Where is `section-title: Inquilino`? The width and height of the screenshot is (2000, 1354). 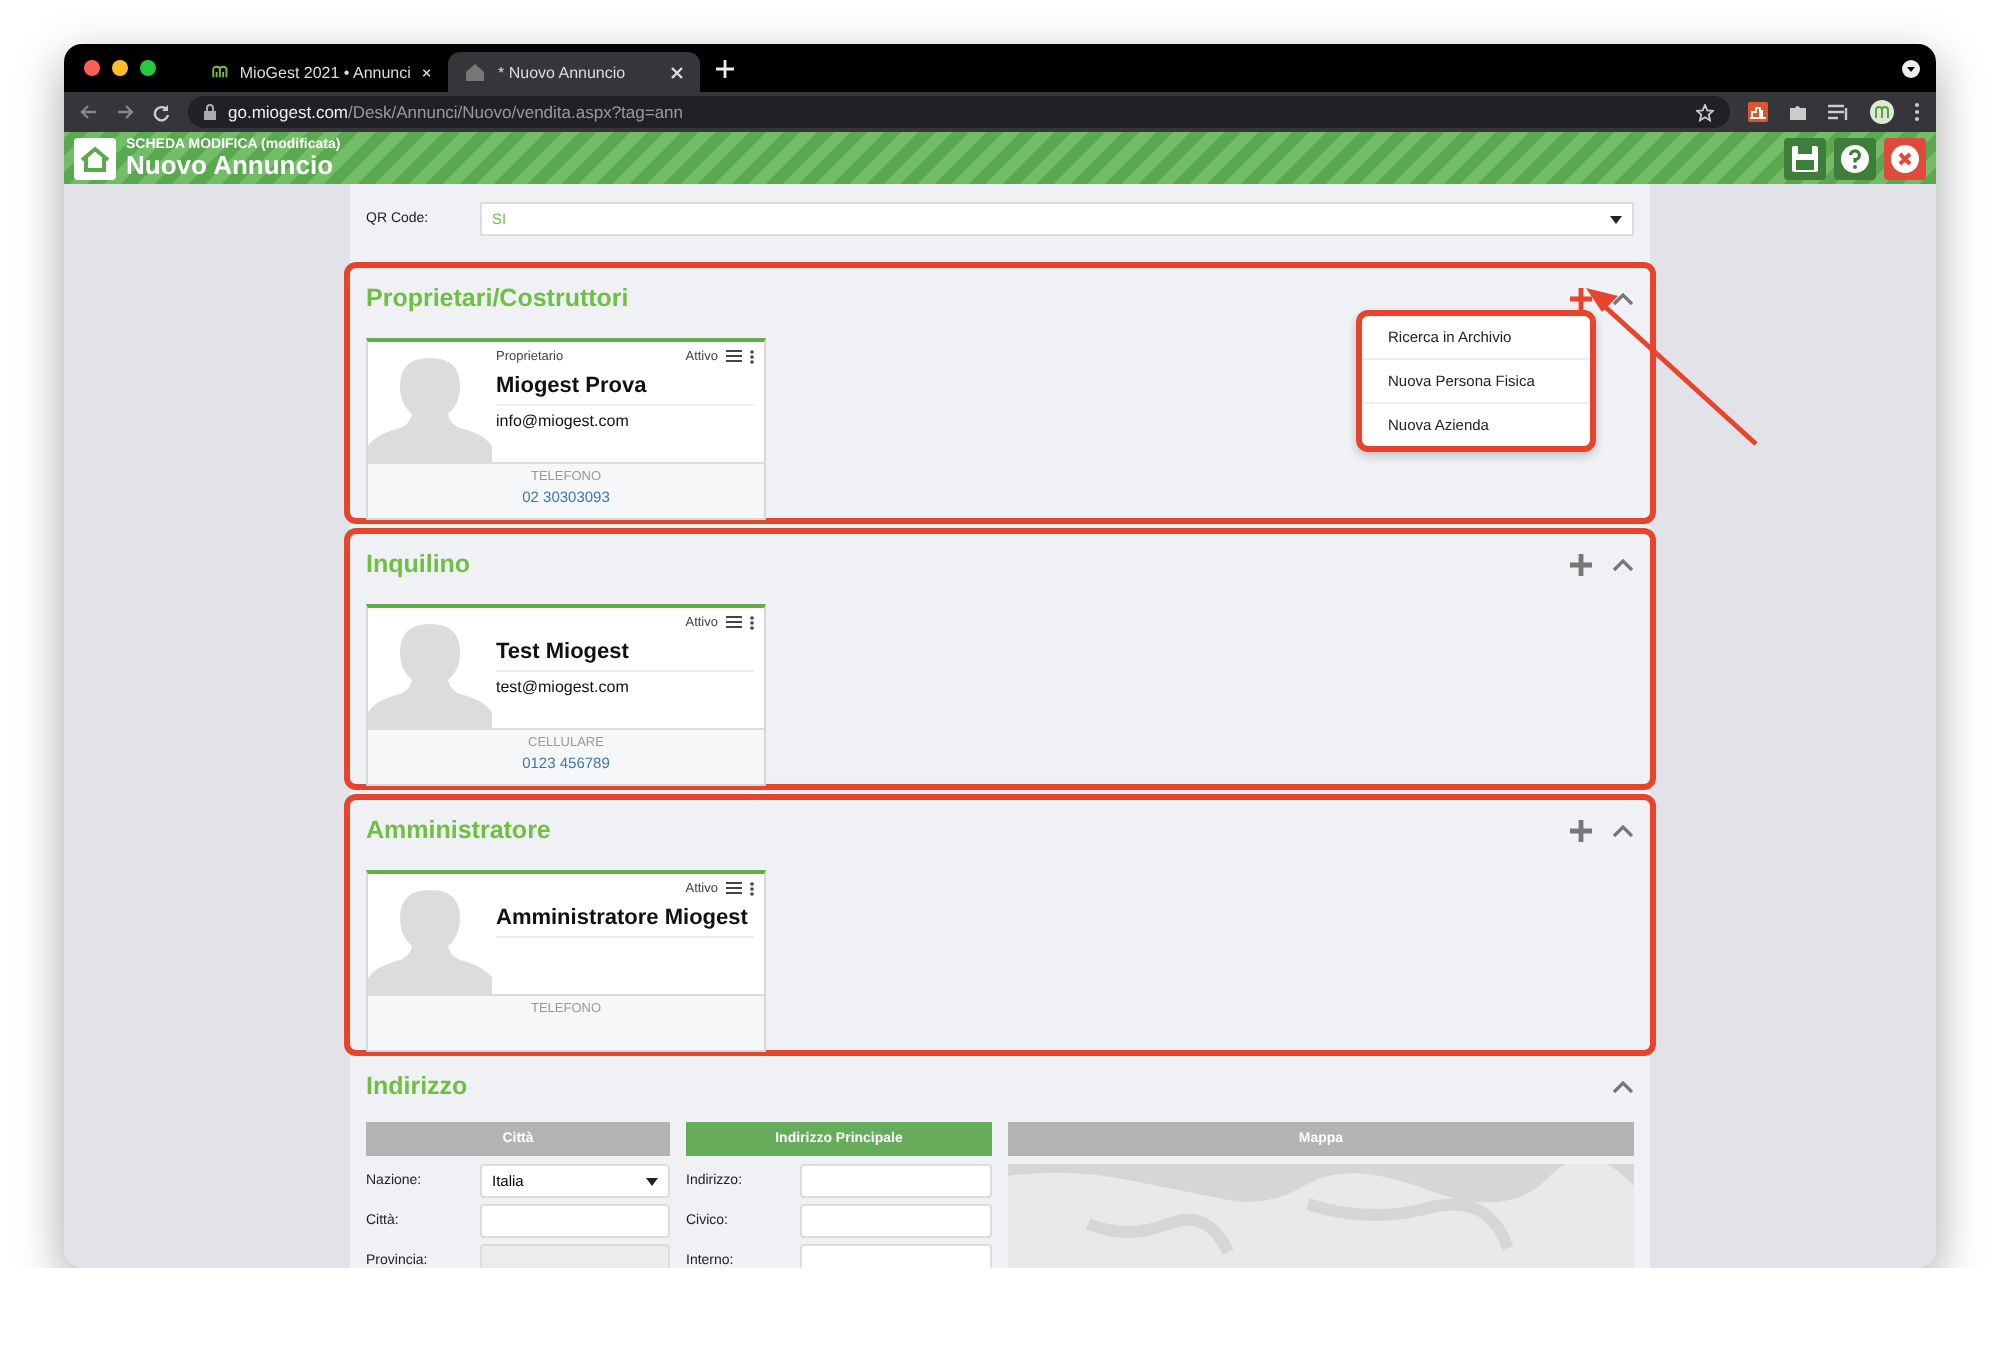 section-title: Inquilino is located at coordinates (419, 564).